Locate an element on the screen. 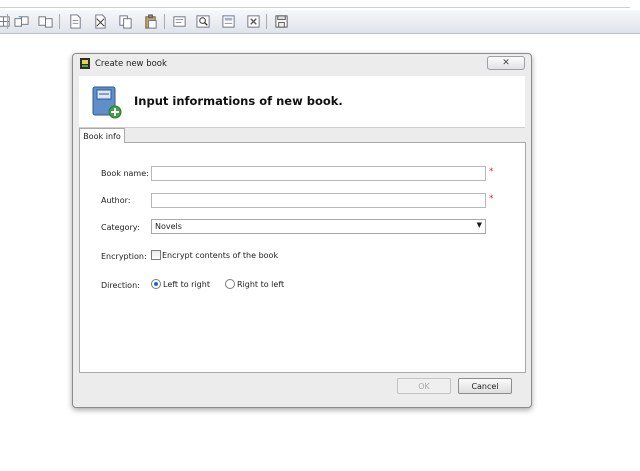 The width and height of the screenshot is (640, 471). dialog-titlebar: Create new book ✕ is located at coordinates (302, 64).